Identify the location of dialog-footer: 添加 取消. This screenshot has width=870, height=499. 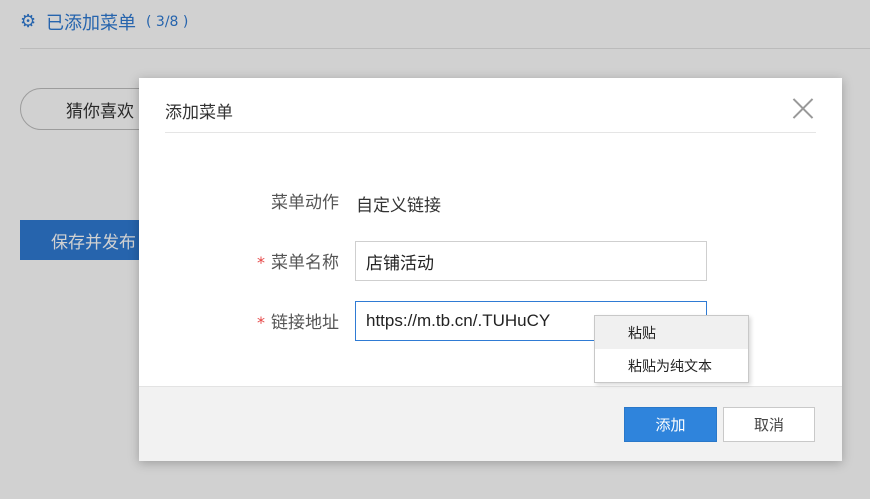
(490, 423).